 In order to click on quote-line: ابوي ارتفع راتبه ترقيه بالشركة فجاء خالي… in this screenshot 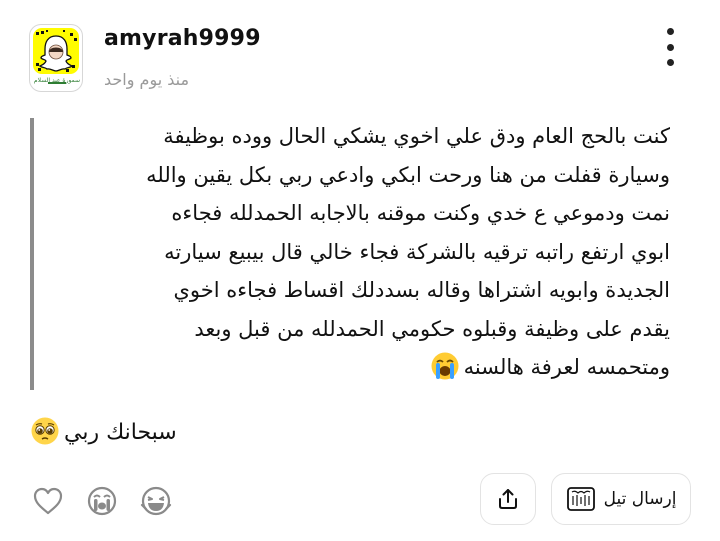, I will do `click(417, 251)`.